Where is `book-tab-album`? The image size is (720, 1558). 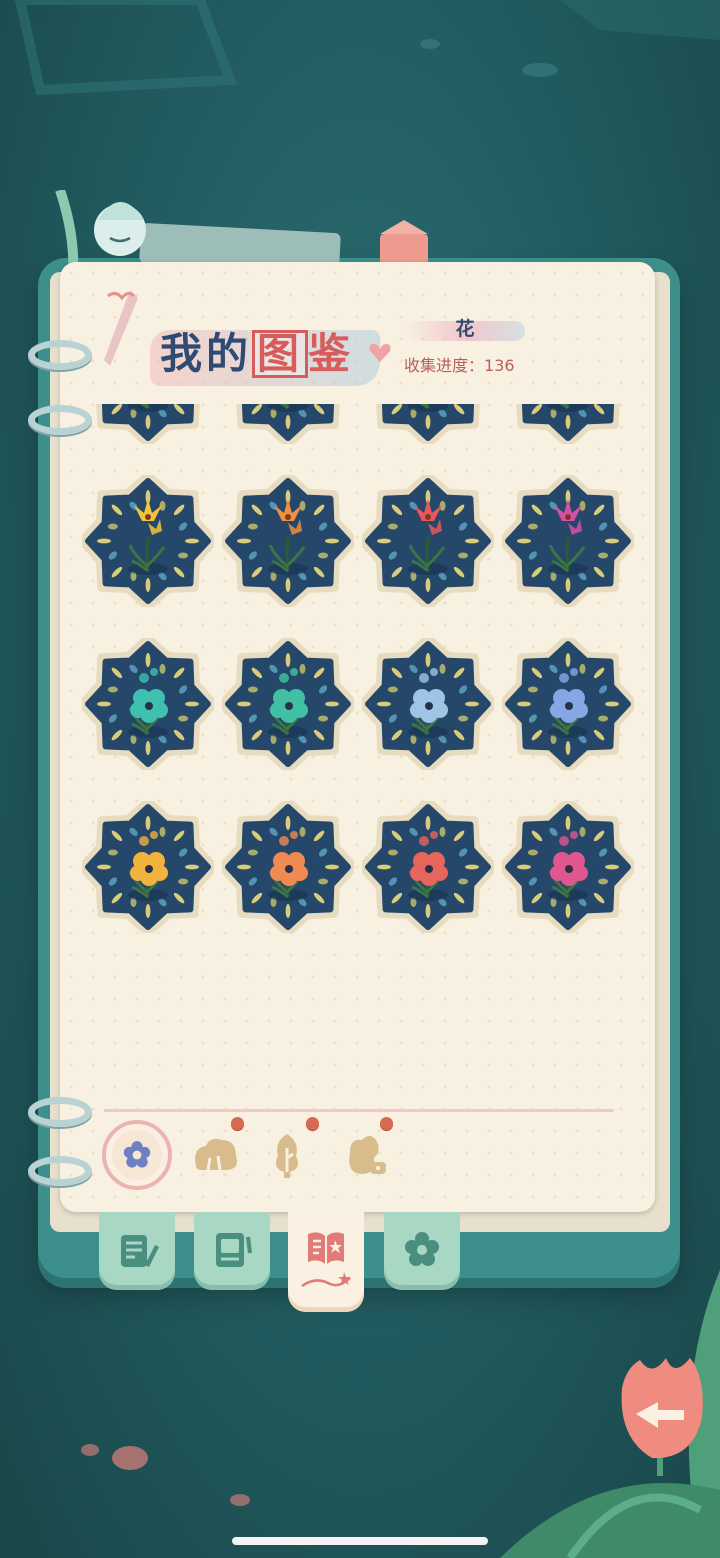 book-tab-album is located at coordinates (232, 1251).